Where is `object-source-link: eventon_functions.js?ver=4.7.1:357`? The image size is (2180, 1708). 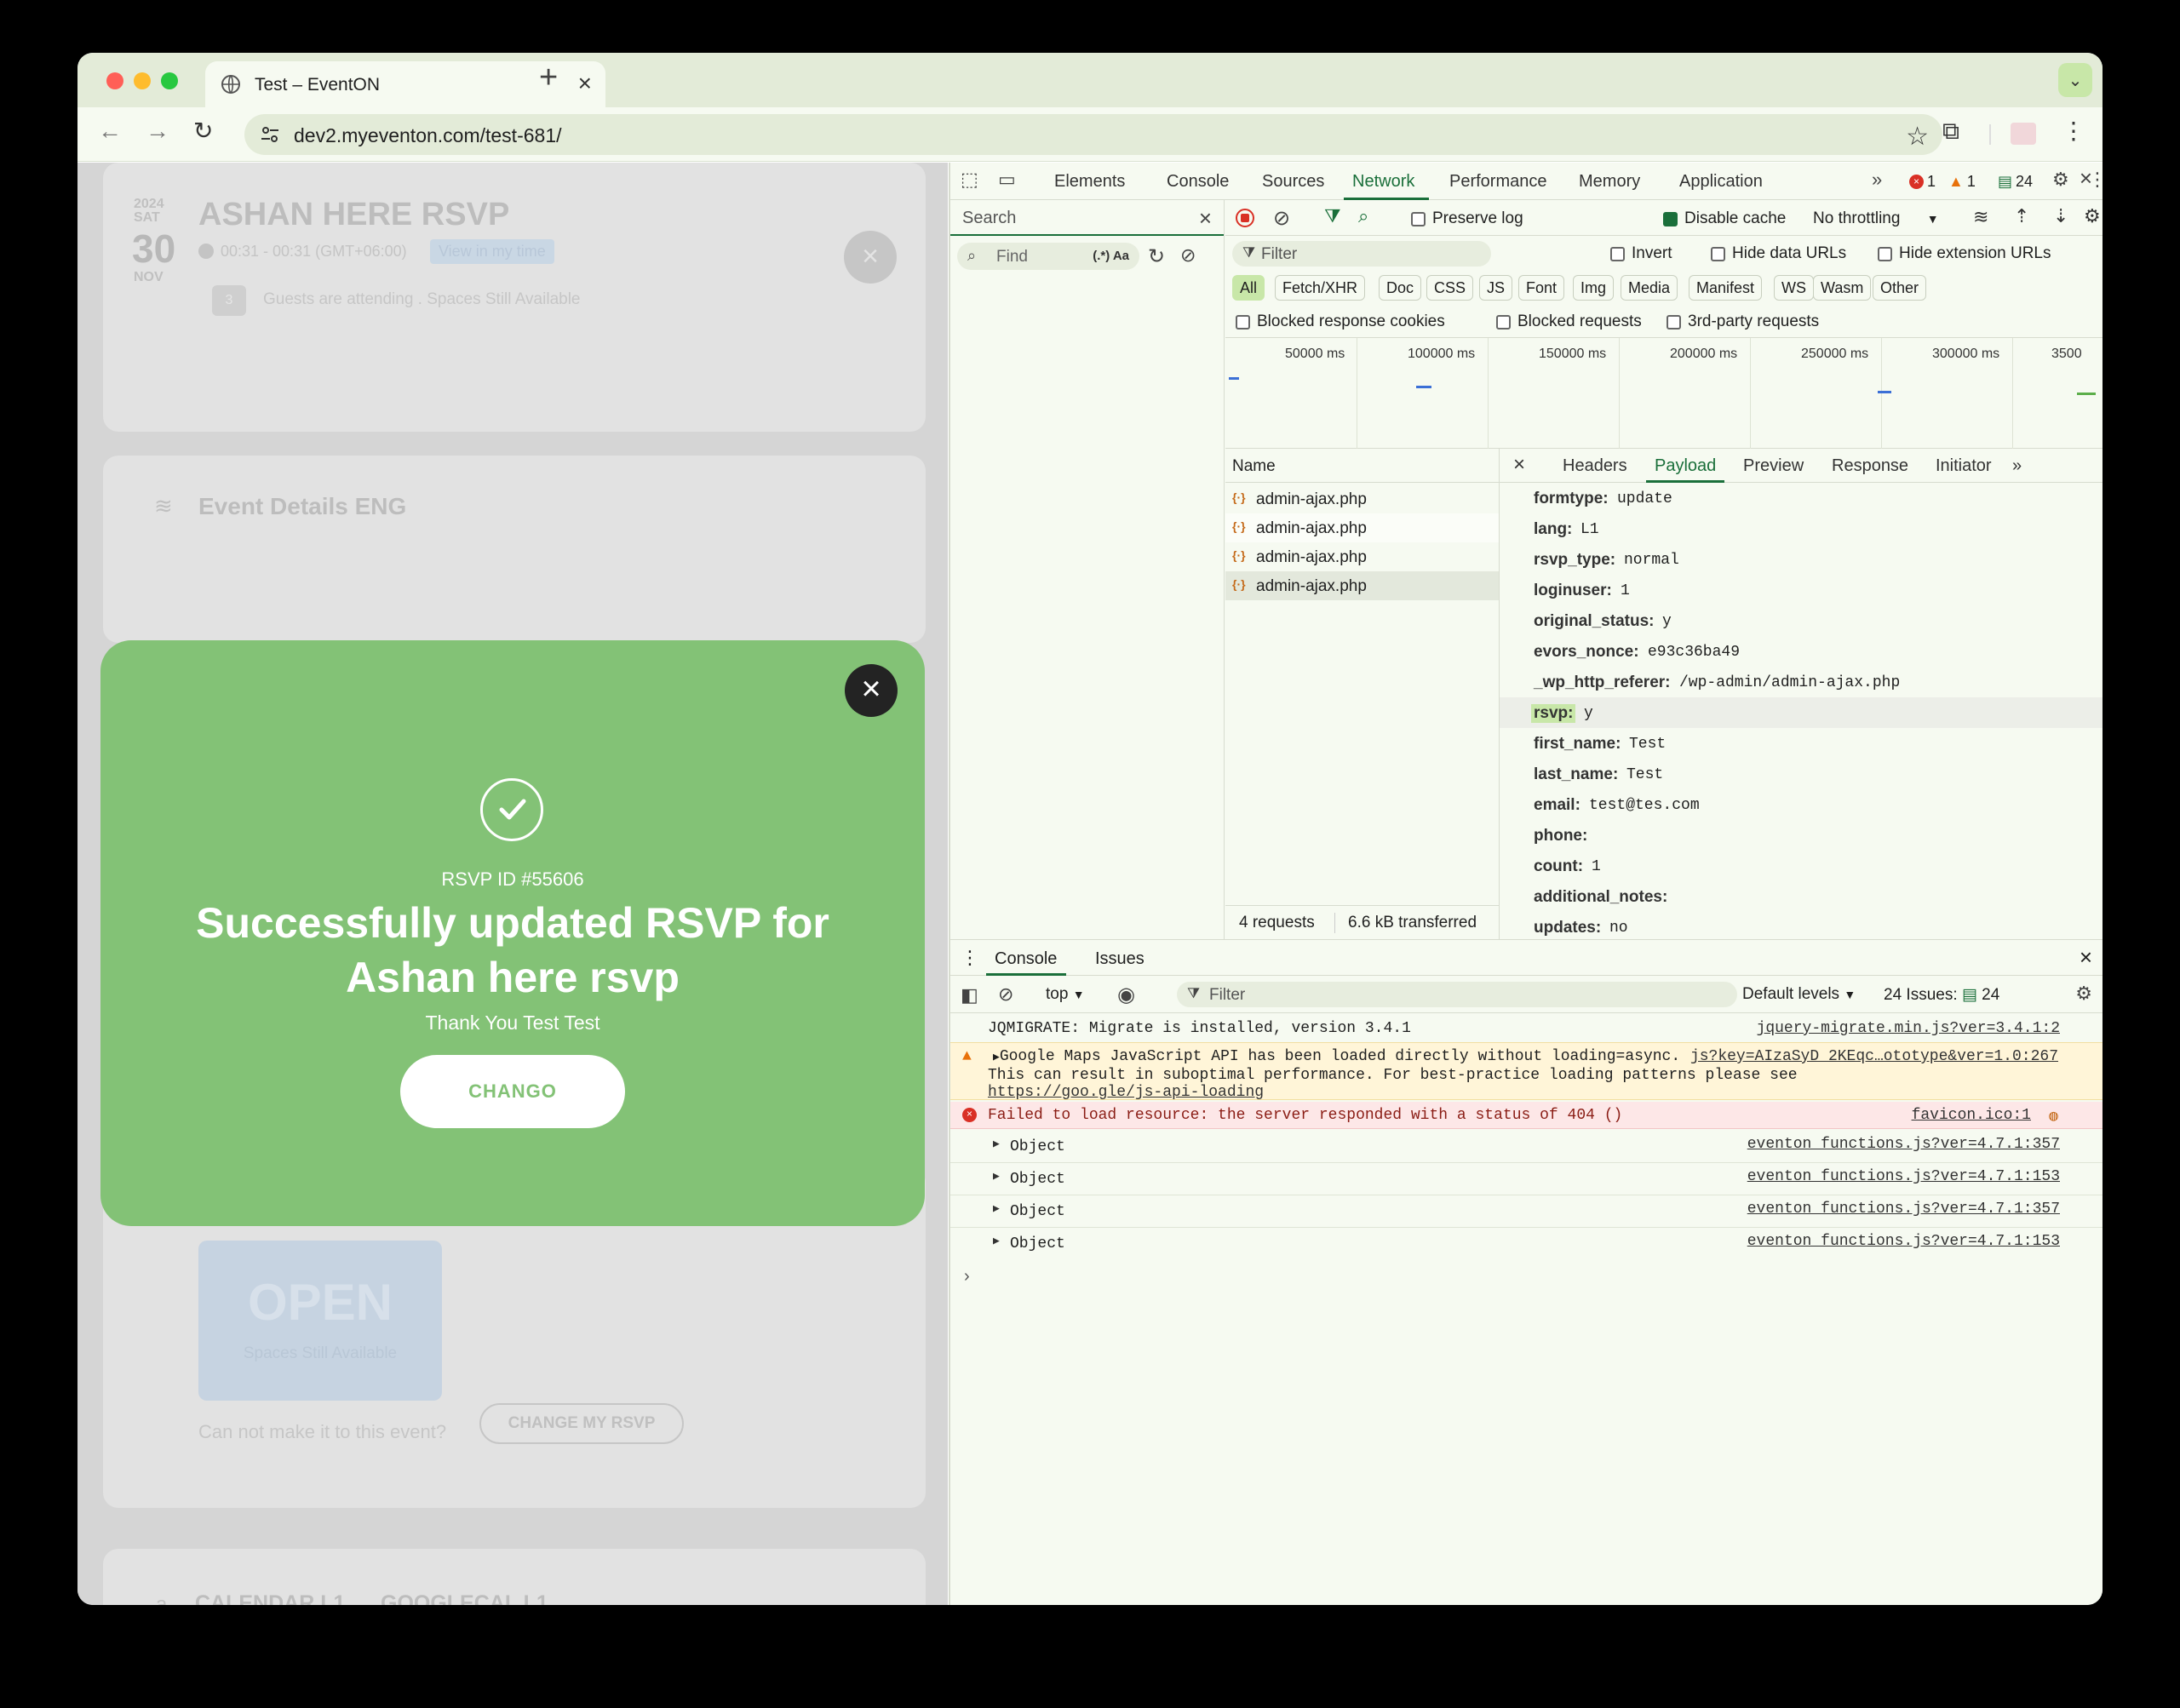 object-source-link: eventon_functions.js?ver=4.7.1:357 is located at coordinates (1904, 1210).